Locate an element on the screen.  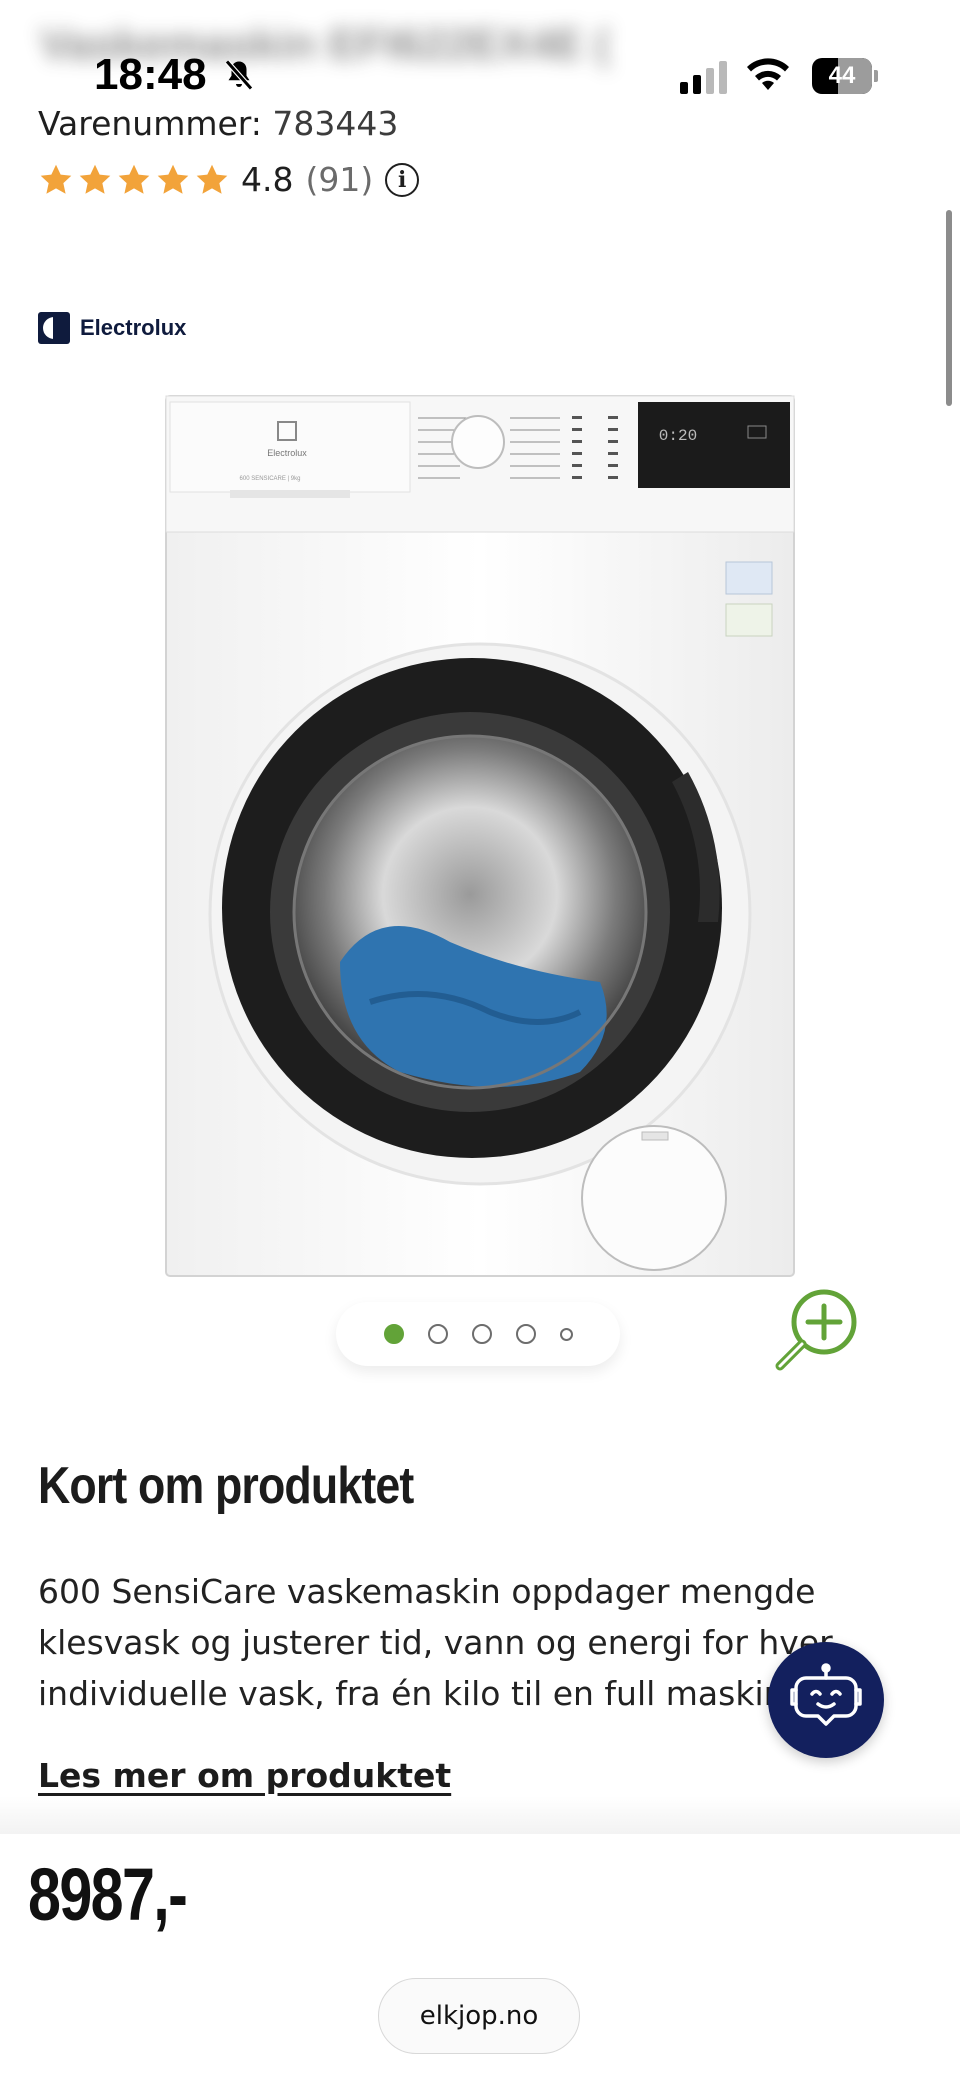
carousel-dots is located at coordinates (478, 1334).